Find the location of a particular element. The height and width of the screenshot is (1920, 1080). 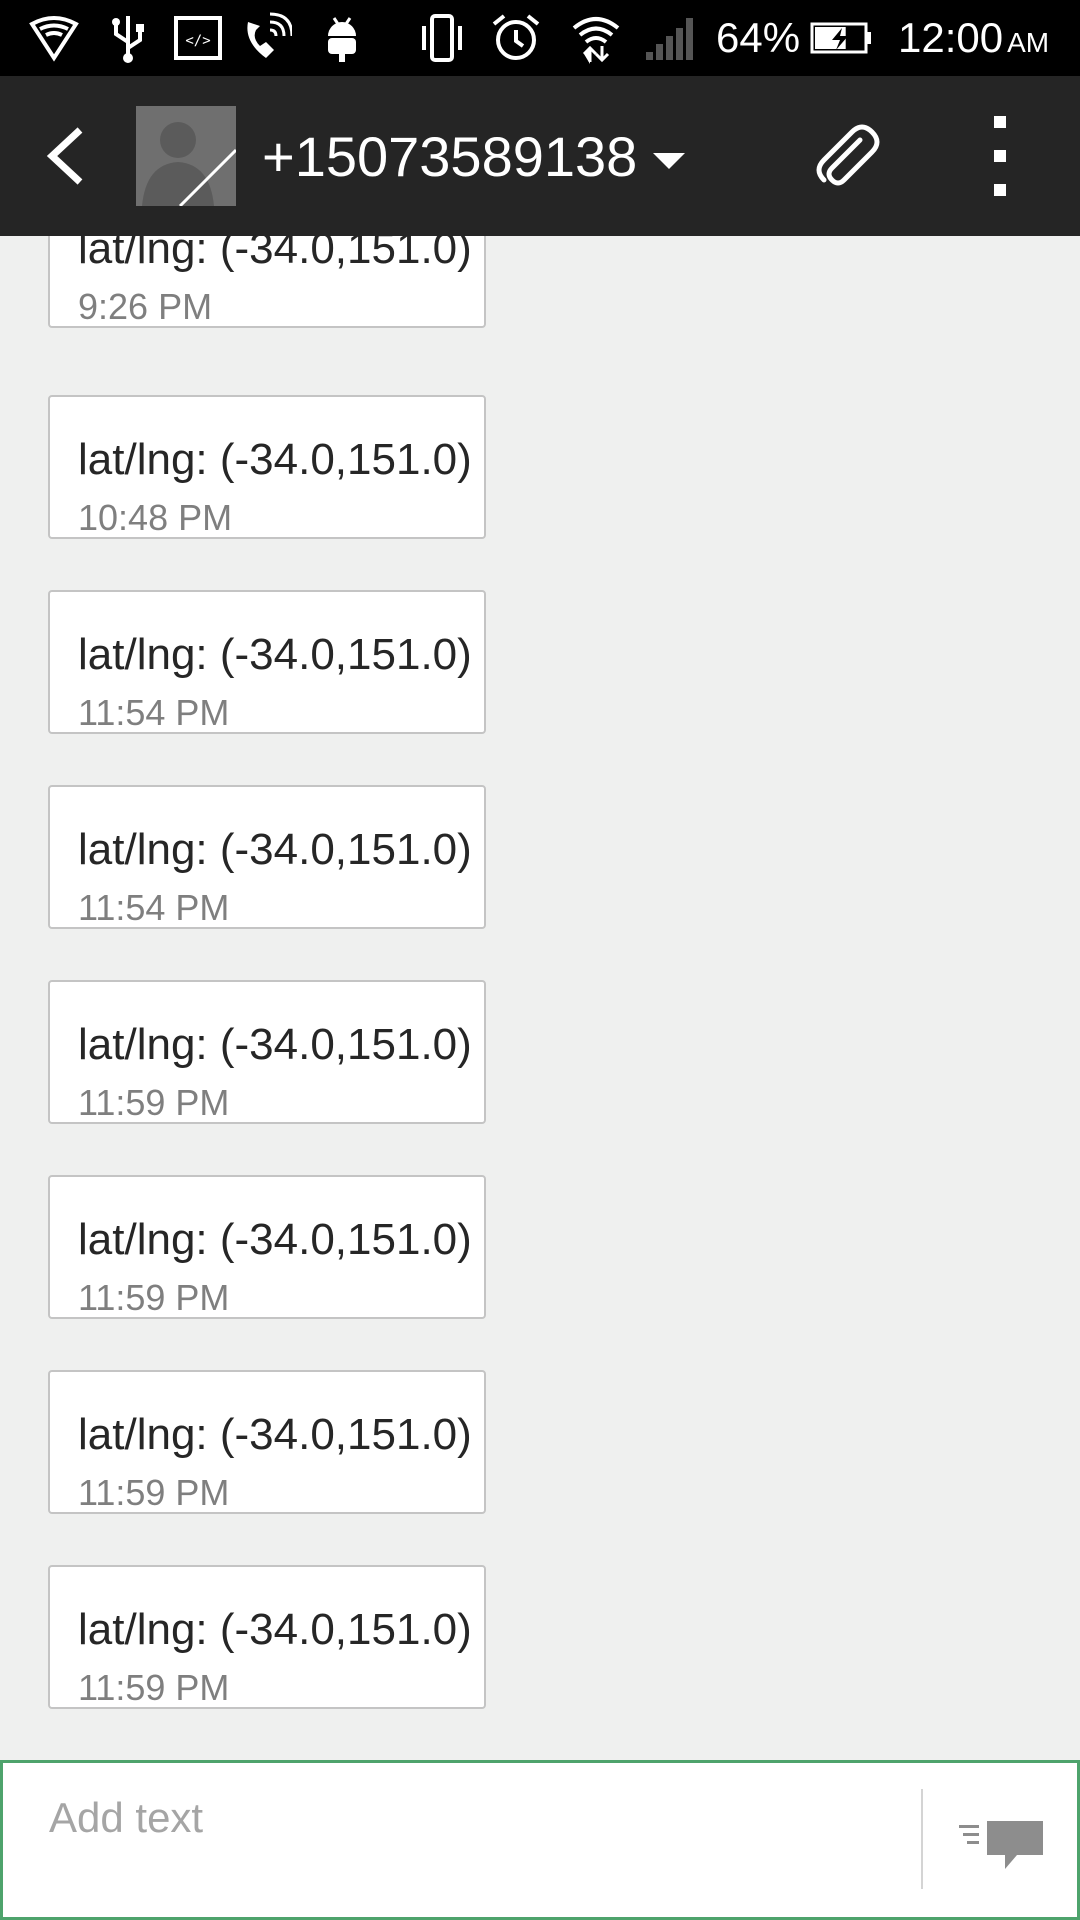

conversation-header: +15073589138 is located at coordinates (540, 156).